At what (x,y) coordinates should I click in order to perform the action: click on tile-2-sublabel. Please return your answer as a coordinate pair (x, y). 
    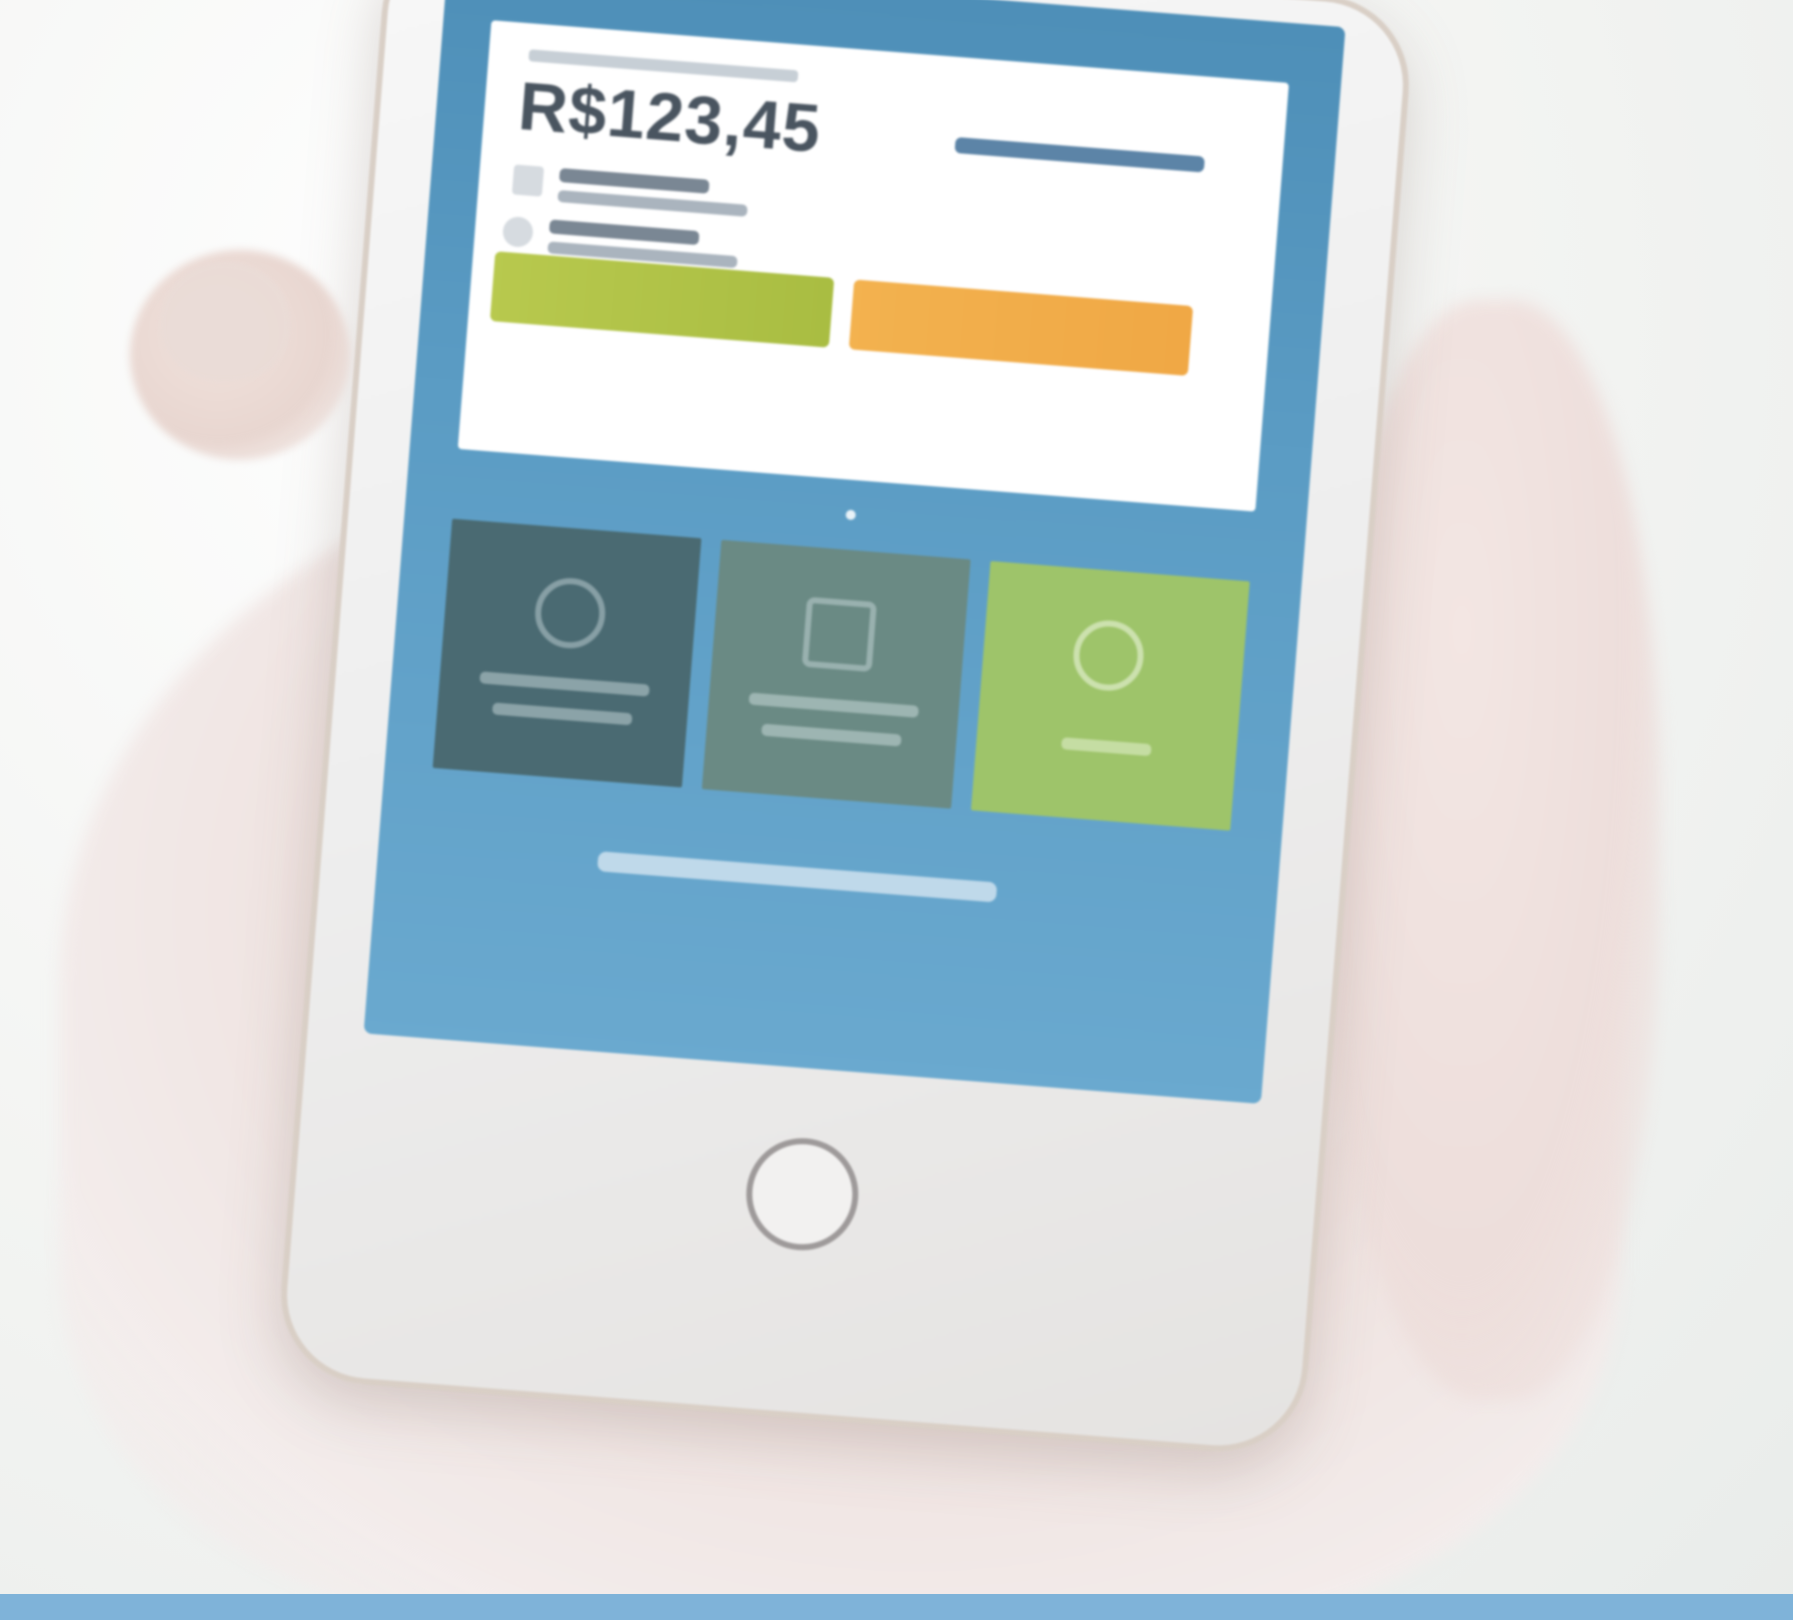
    Looking at the image, I should click on (831, 735).